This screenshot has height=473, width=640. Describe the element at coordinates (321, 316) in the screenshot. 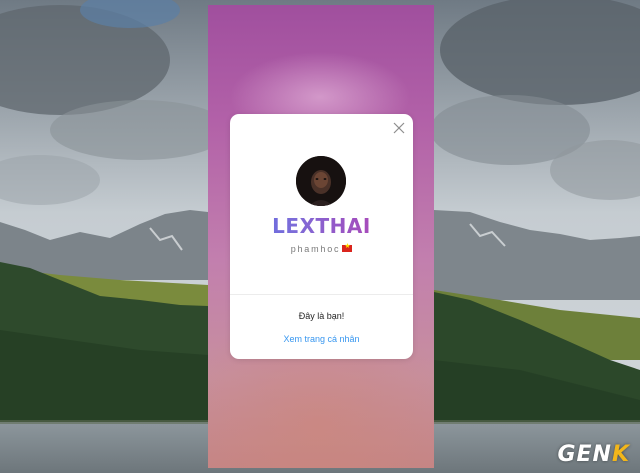

I see `self-profile-message: Đây là bạn!` at that location.